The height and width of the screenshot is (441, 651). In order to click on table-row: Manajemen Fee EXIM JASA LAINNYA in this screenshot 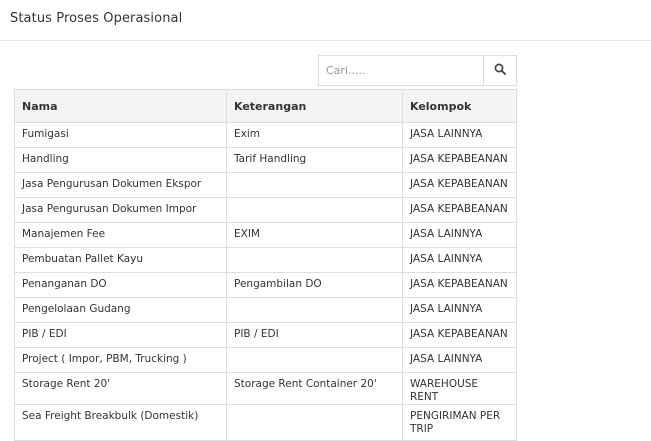, I will do `click(265, 235)`.